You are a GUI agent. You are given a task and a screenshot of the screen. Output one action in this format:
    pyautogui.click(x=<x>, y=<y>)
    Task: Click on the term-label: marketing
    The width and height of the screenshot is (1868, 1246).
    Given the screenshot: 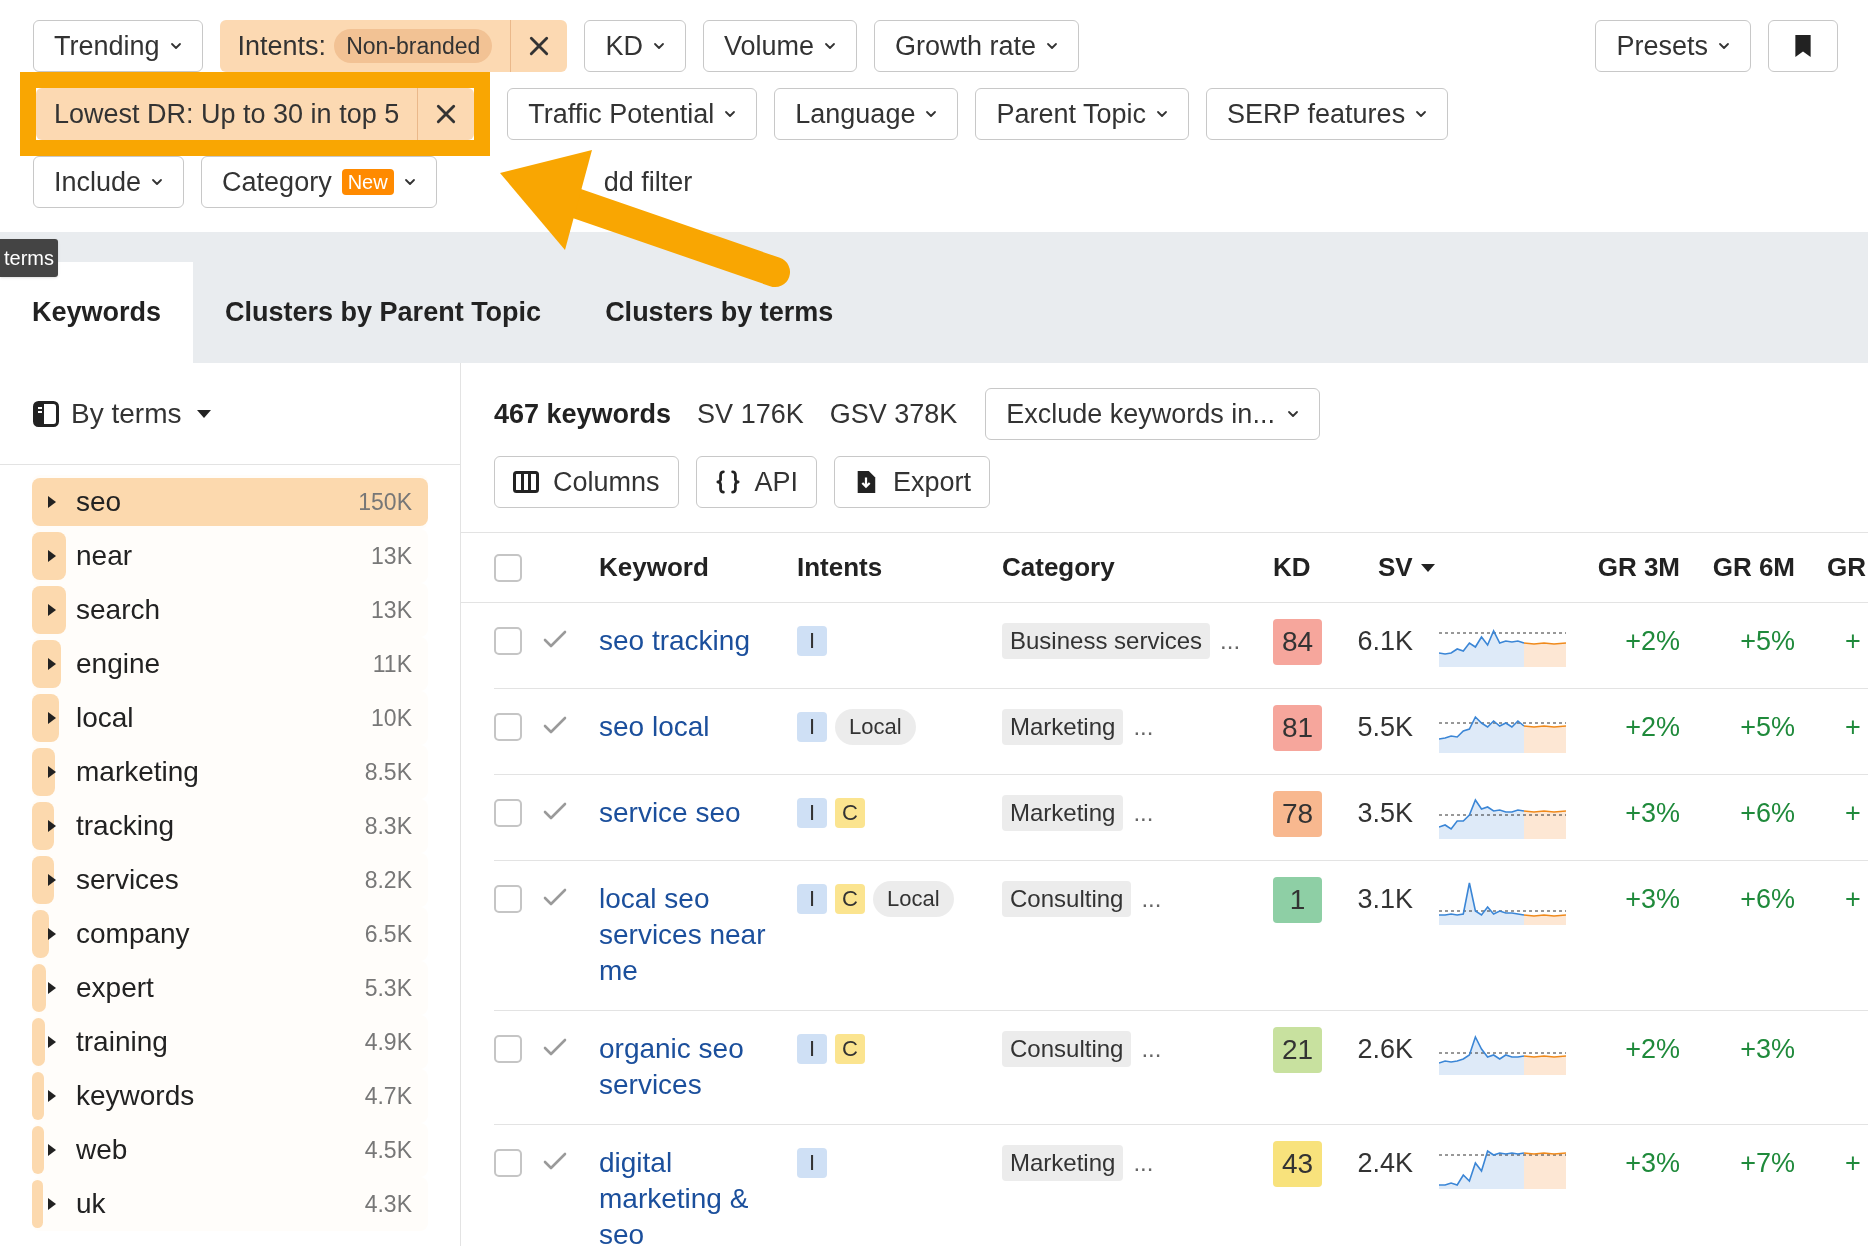 What is the action you would take?
    pyautogui.click(x=137, y=772)
    